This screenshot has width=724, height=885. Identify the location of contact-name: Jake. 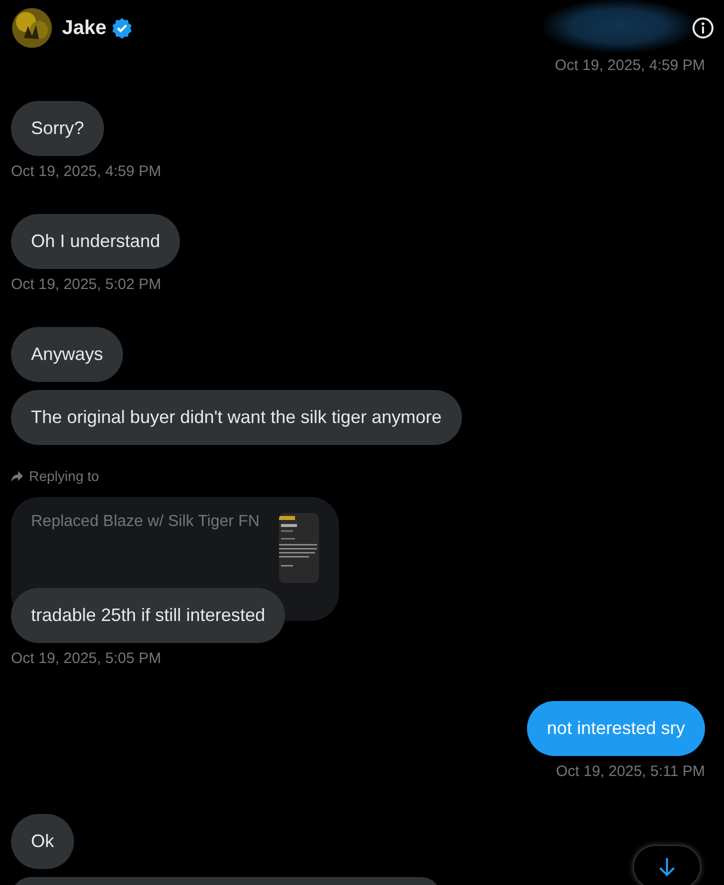
(84, 28).